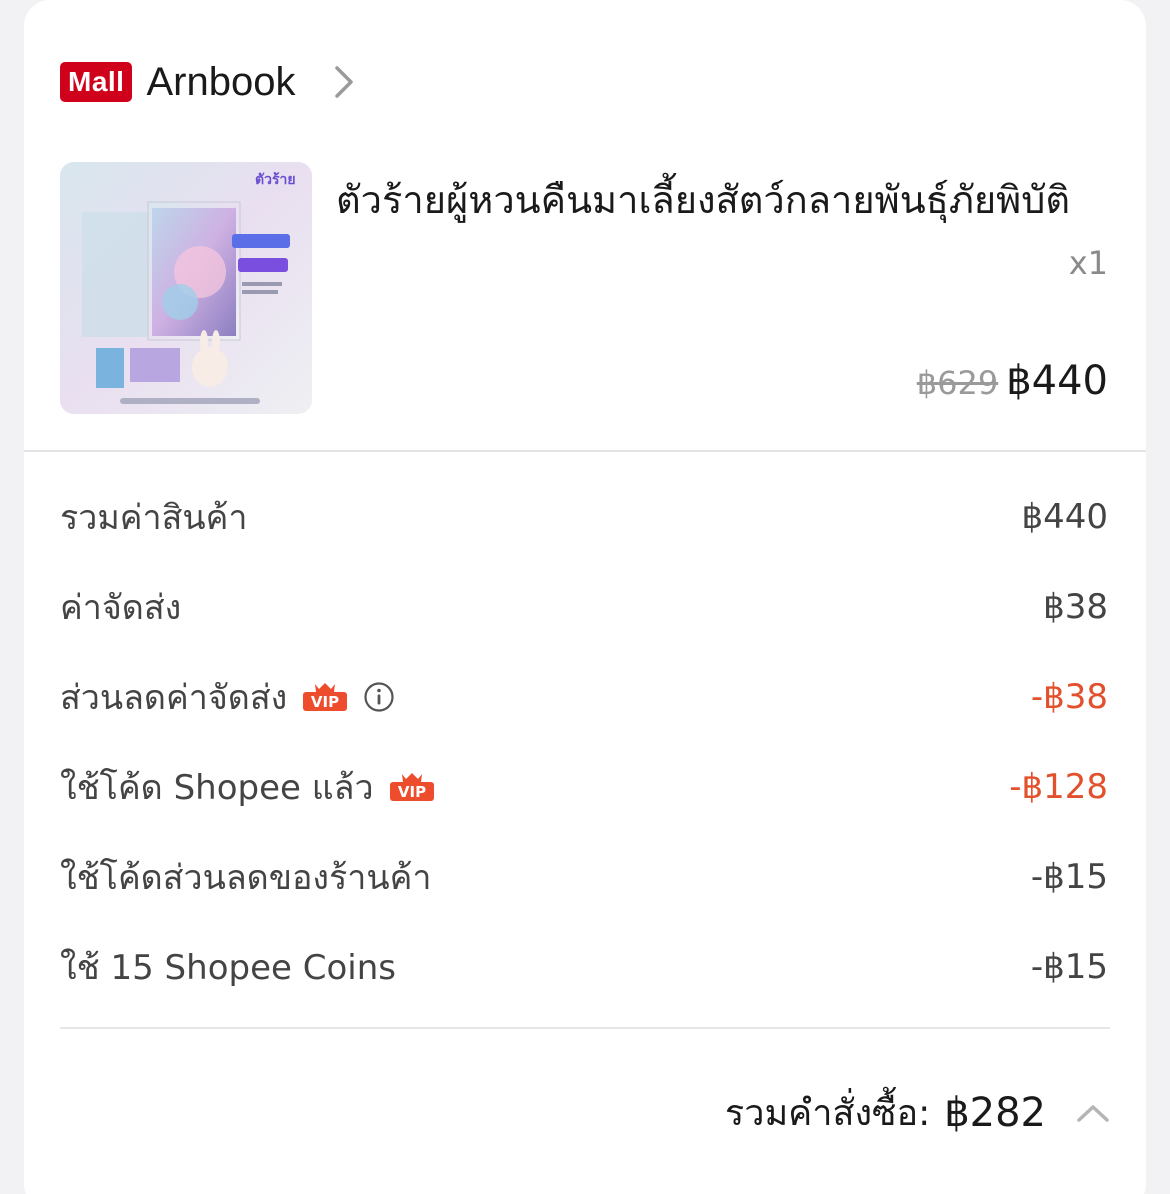 The image size is (1170, 1194). Describe the element at coordinates (1069, 877) in the screenshot. I see `shop-voucher-value: -฿15` at that location.